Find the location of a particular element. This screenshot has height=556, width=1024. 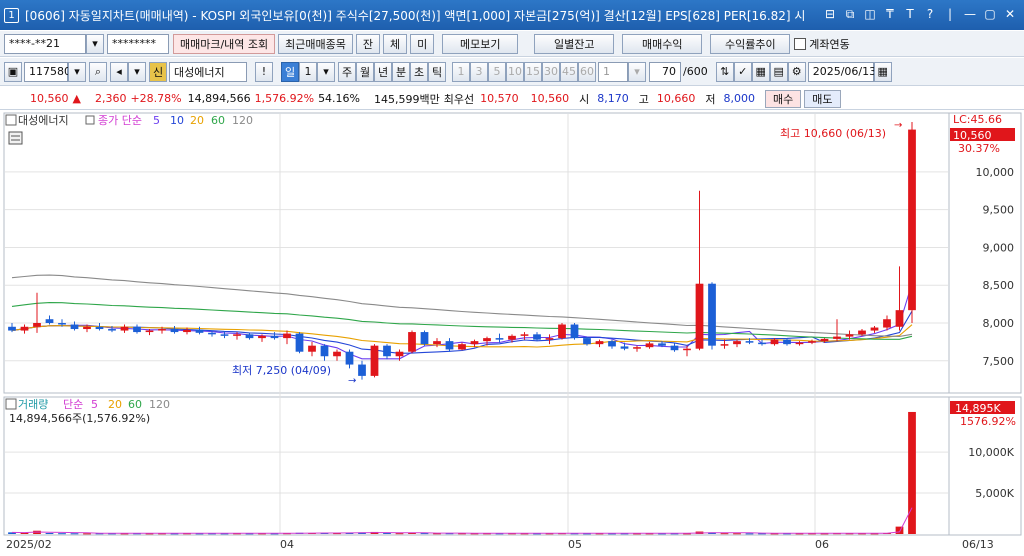

draw-tool-icon: ✓ is located at coordinates (742, 71).